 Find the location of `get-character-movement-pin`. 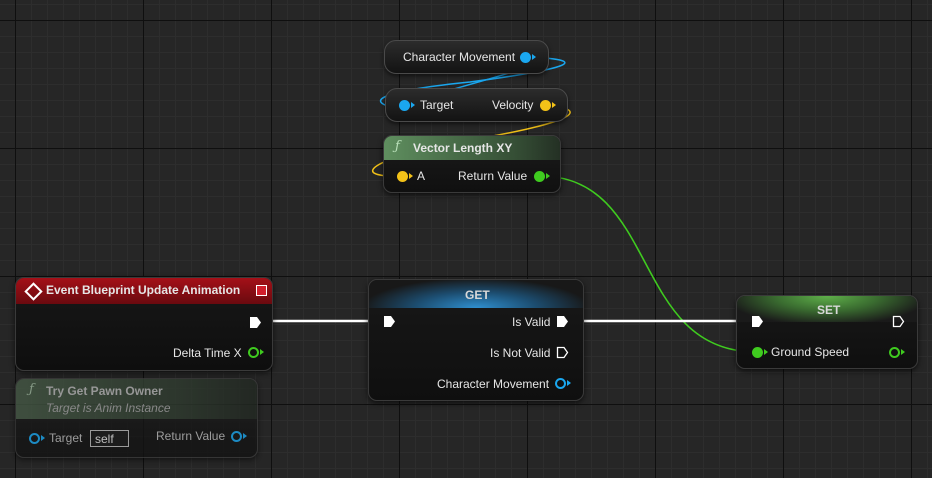

get-character-movement-pin is located at coordinates (560, 383).